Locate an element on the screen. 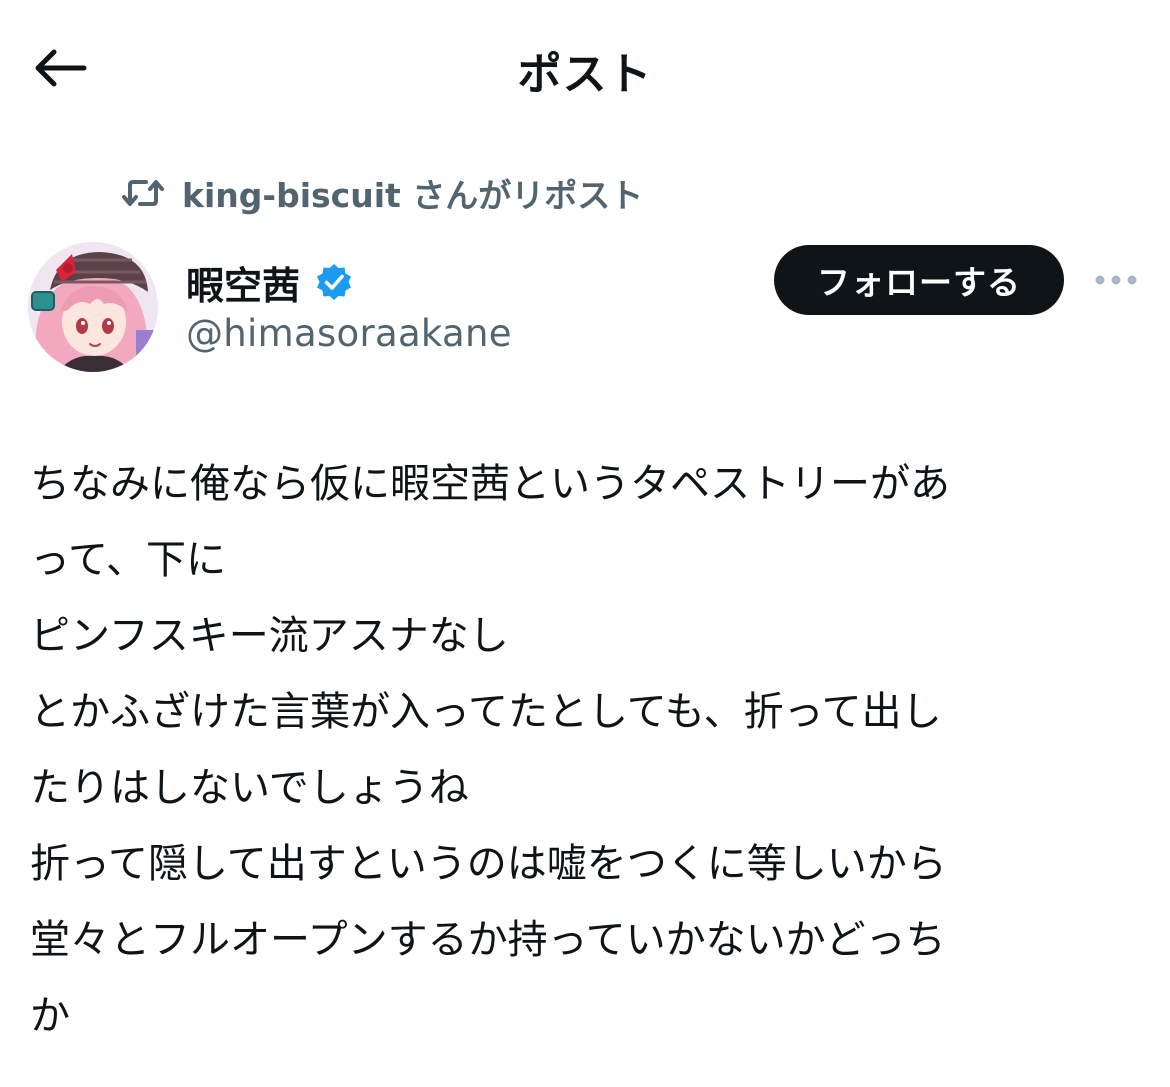  more-horizontal-icon is located at coordinates (1116, 280).